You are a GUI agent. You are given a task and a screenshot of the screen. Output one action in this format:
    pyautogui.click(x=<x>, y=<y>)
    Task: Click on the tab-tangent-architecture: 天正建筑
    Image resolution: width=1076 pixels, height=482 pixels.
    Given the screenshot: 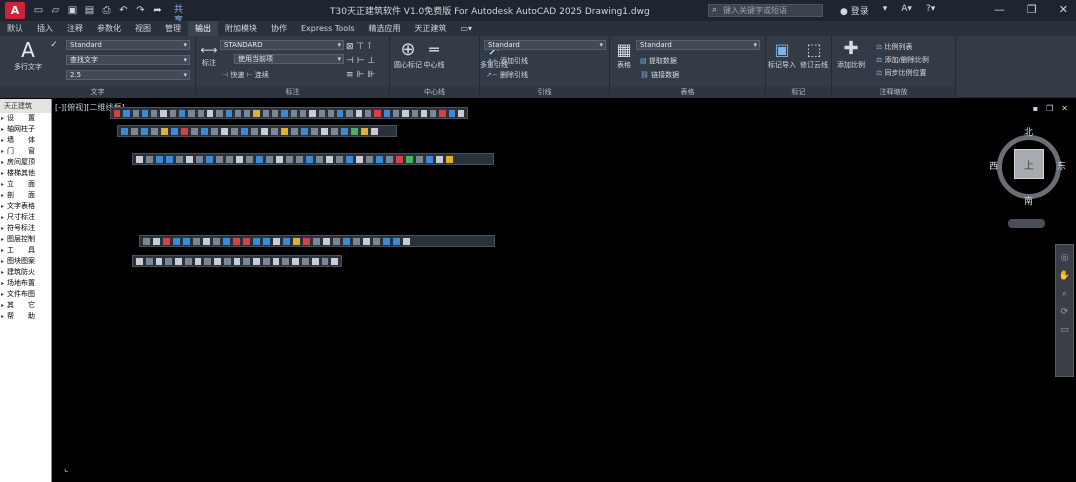 What is the action you would take?
    pyautogui.click(x=431, y=28)
    